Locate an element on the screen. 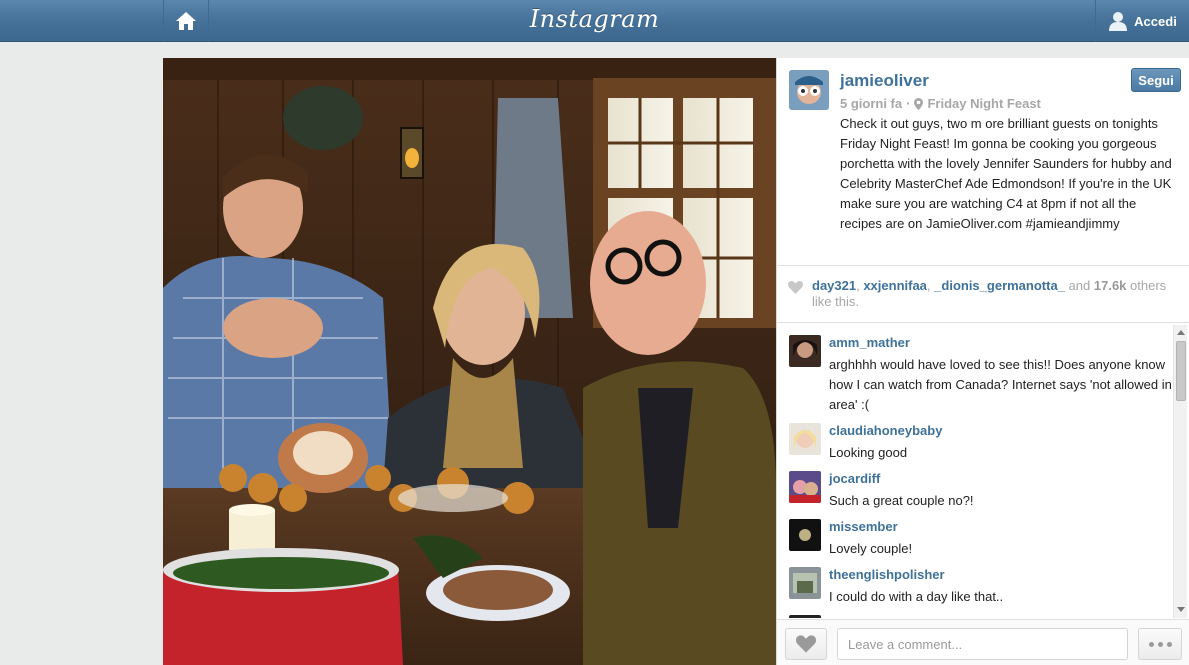 This screenshot has height=665, width=1189. scroll-up-arrow-icon is located at coordinates (1181, 332).